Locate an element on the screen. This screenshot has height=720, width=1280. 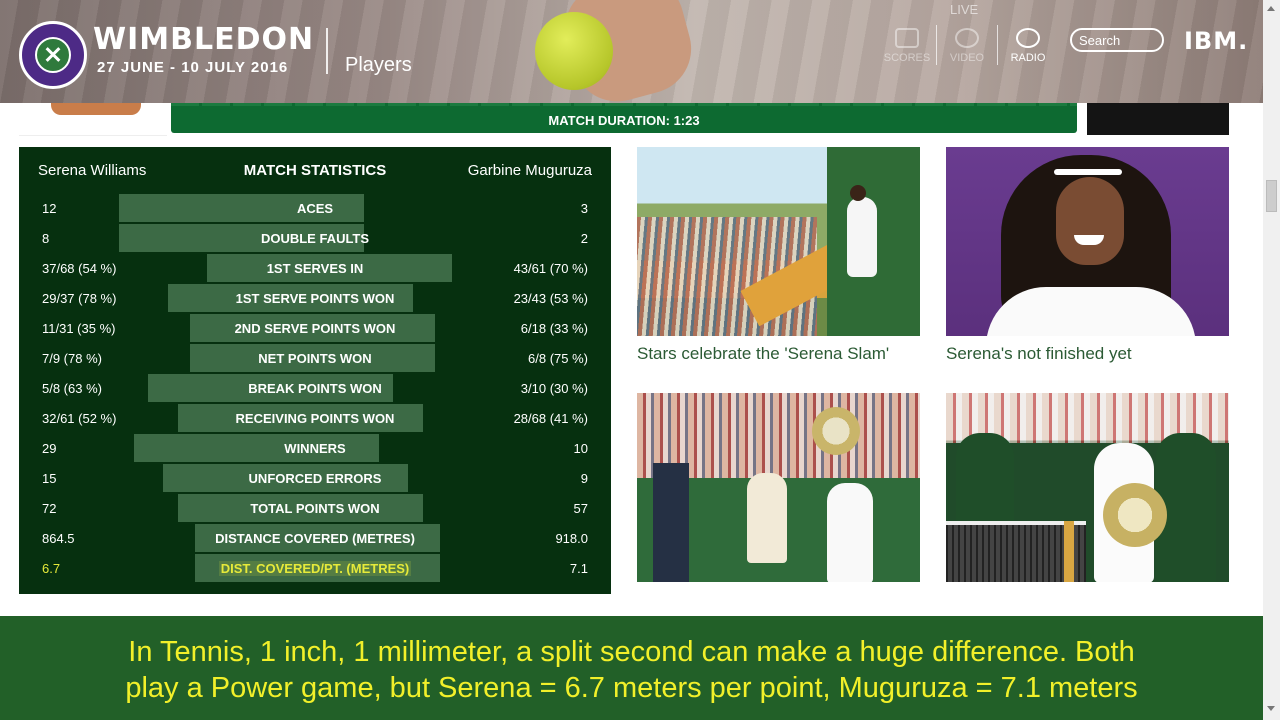
player2-stat-value: 28/68 (41 %) is located at coordinates (550, 418).